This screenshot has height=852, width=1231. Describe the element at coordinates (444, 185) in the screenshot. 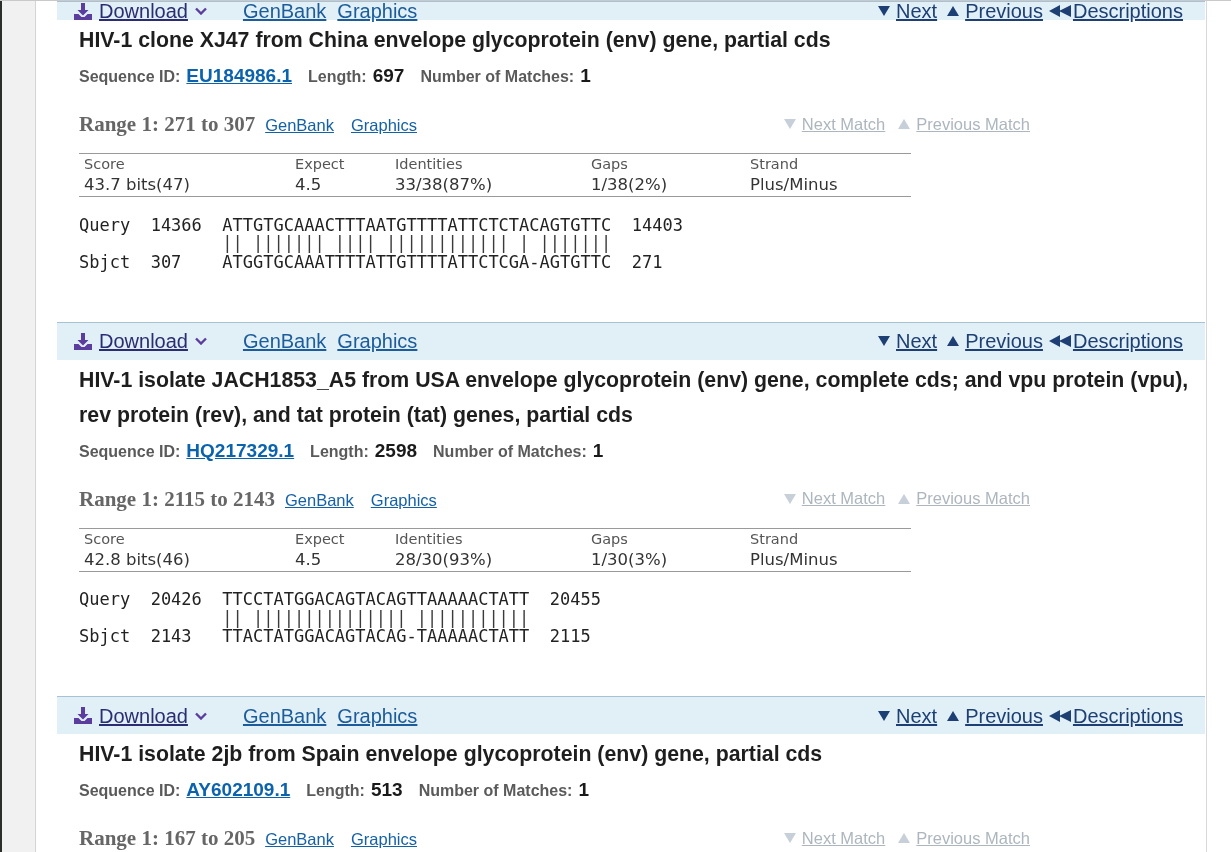

I see `table-cell-text: 33/38(87%)` at that location.